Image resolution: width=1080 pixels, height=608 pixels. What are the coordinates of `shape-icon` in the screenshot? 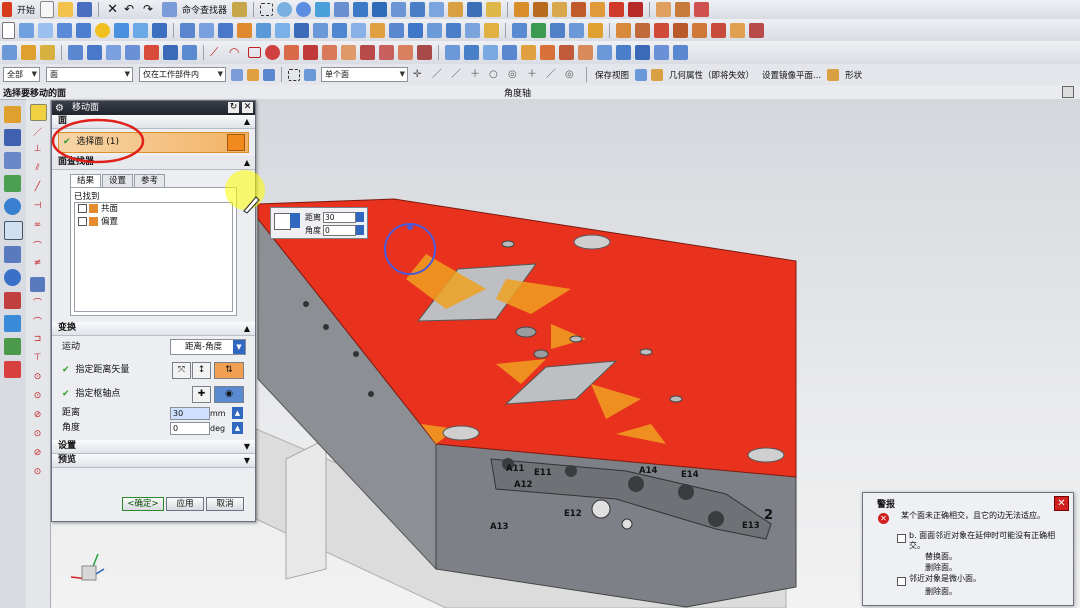 It's located at (833, 74).